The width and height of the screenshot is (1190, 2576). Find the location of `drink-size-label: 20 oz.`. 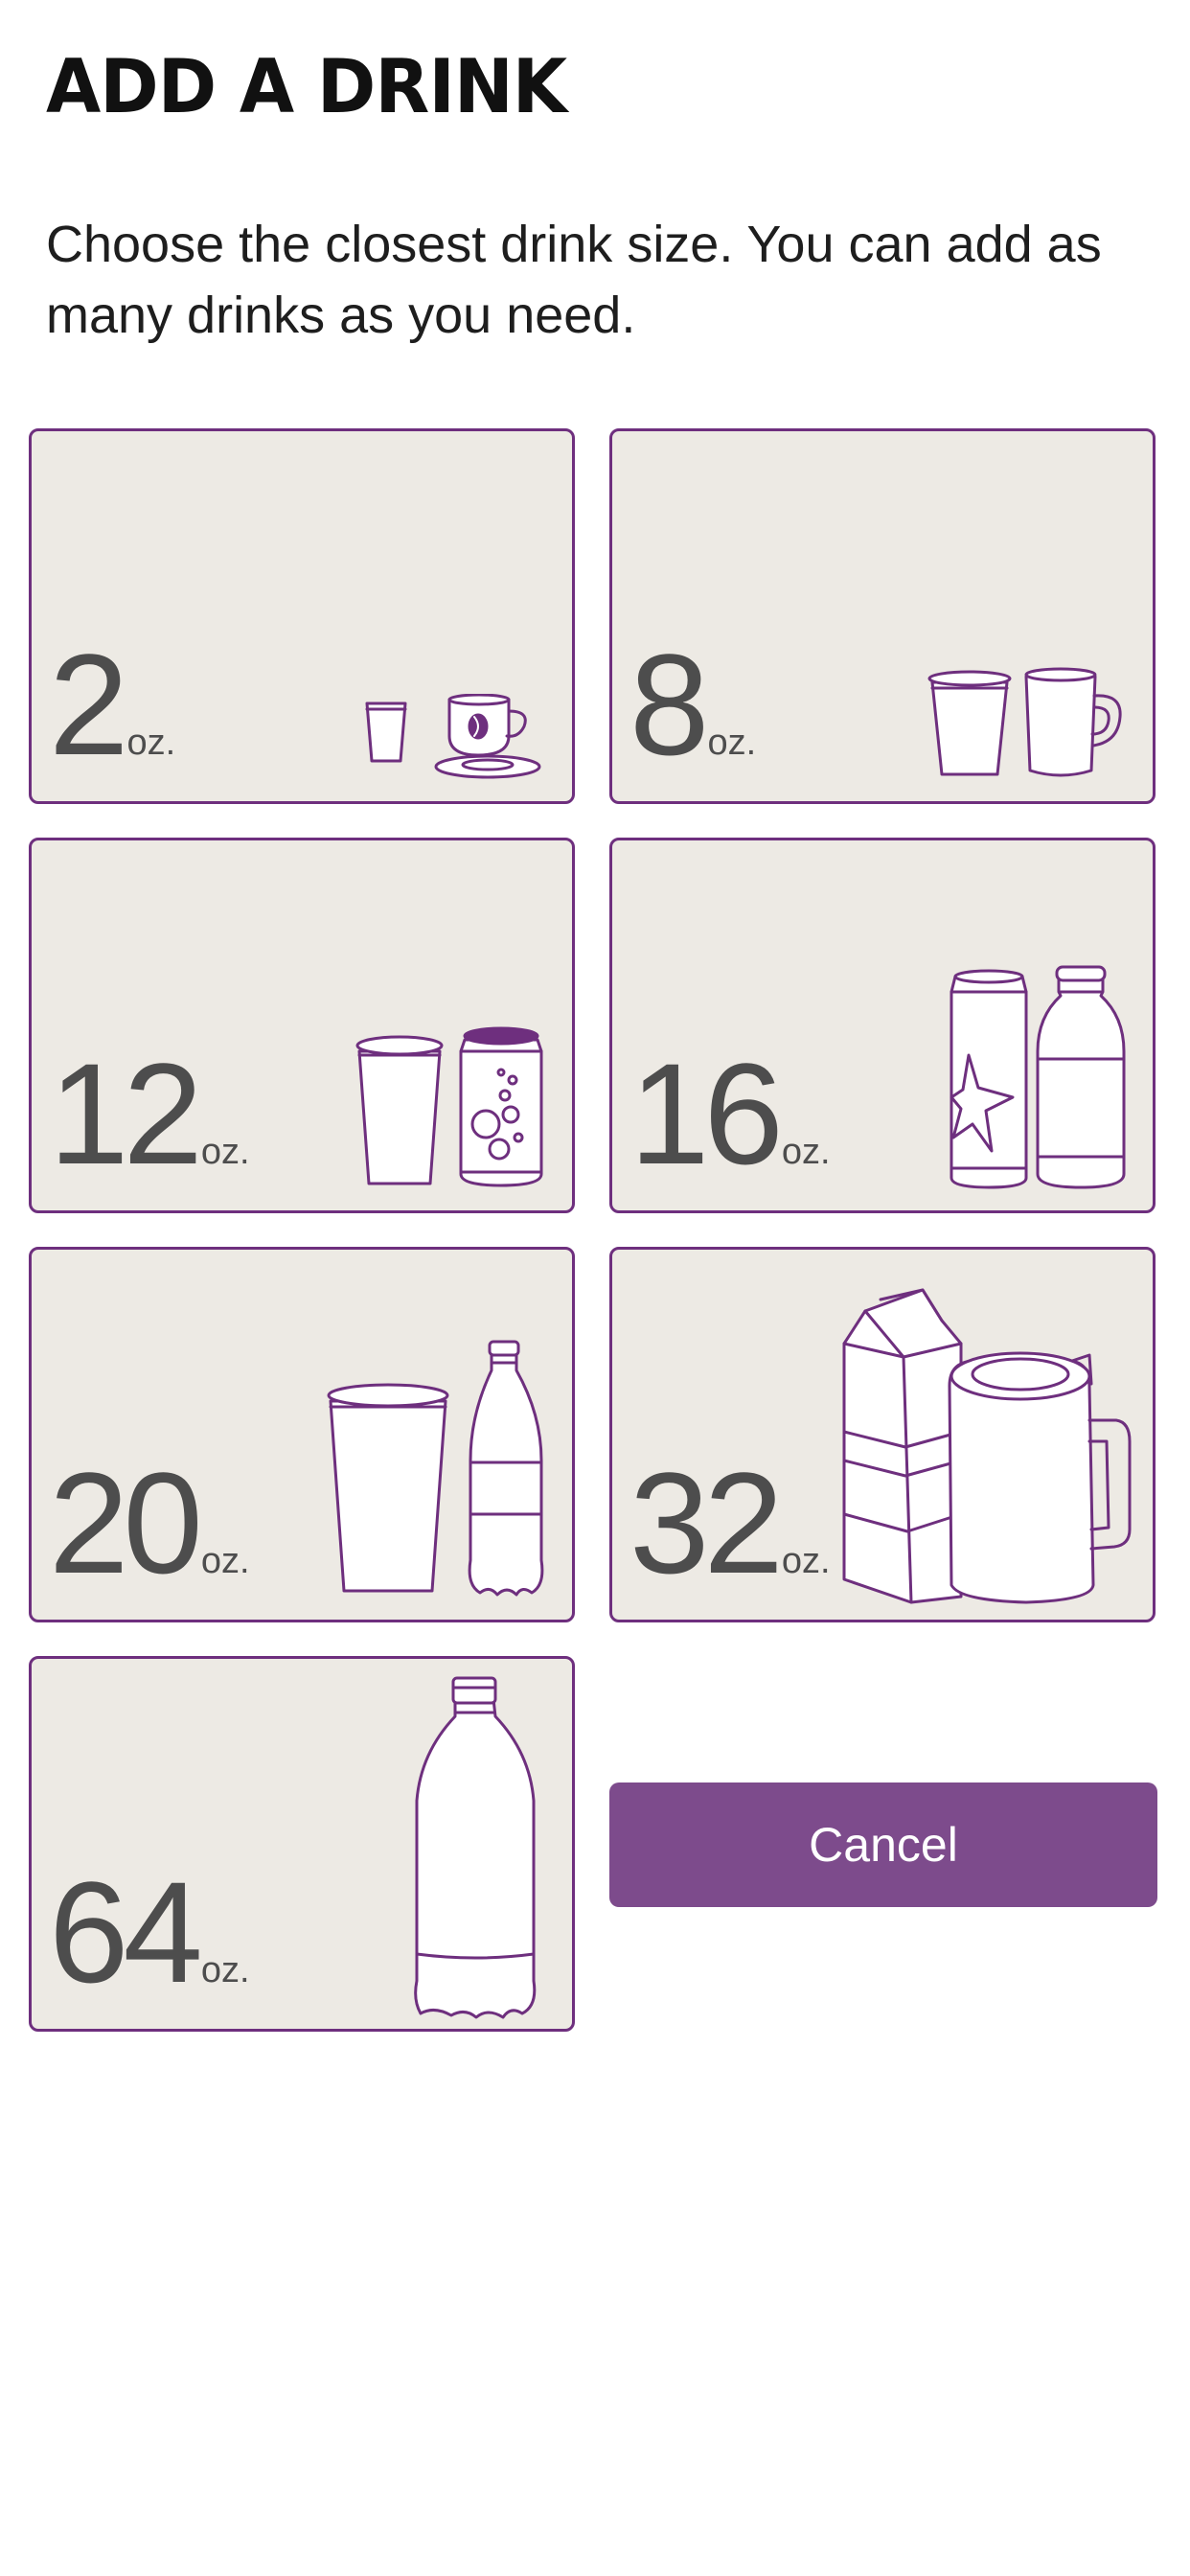

drink-size-label: 20 oz. is located at coordinates (150, 1523).